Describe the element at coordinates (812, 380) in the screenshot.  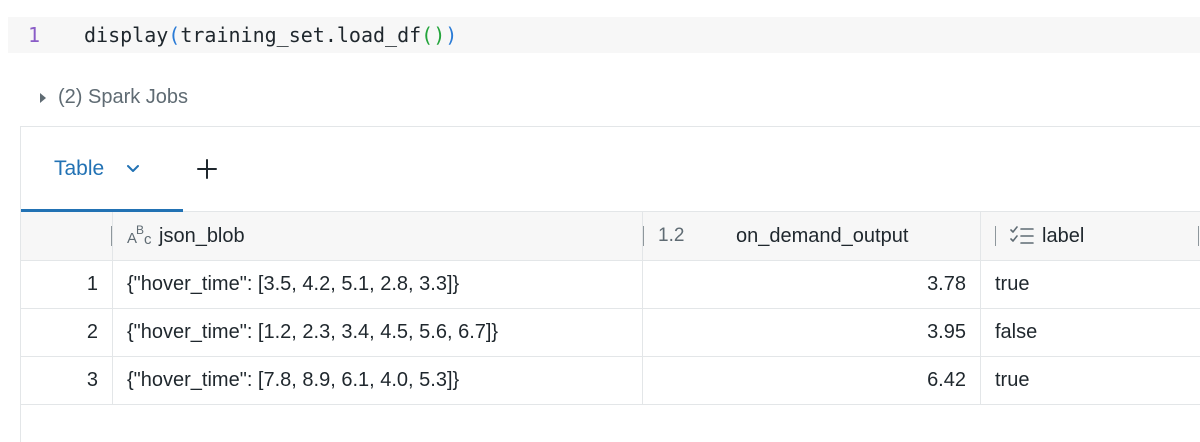
I see `cell-on-demand-output: 6.42` at that location.